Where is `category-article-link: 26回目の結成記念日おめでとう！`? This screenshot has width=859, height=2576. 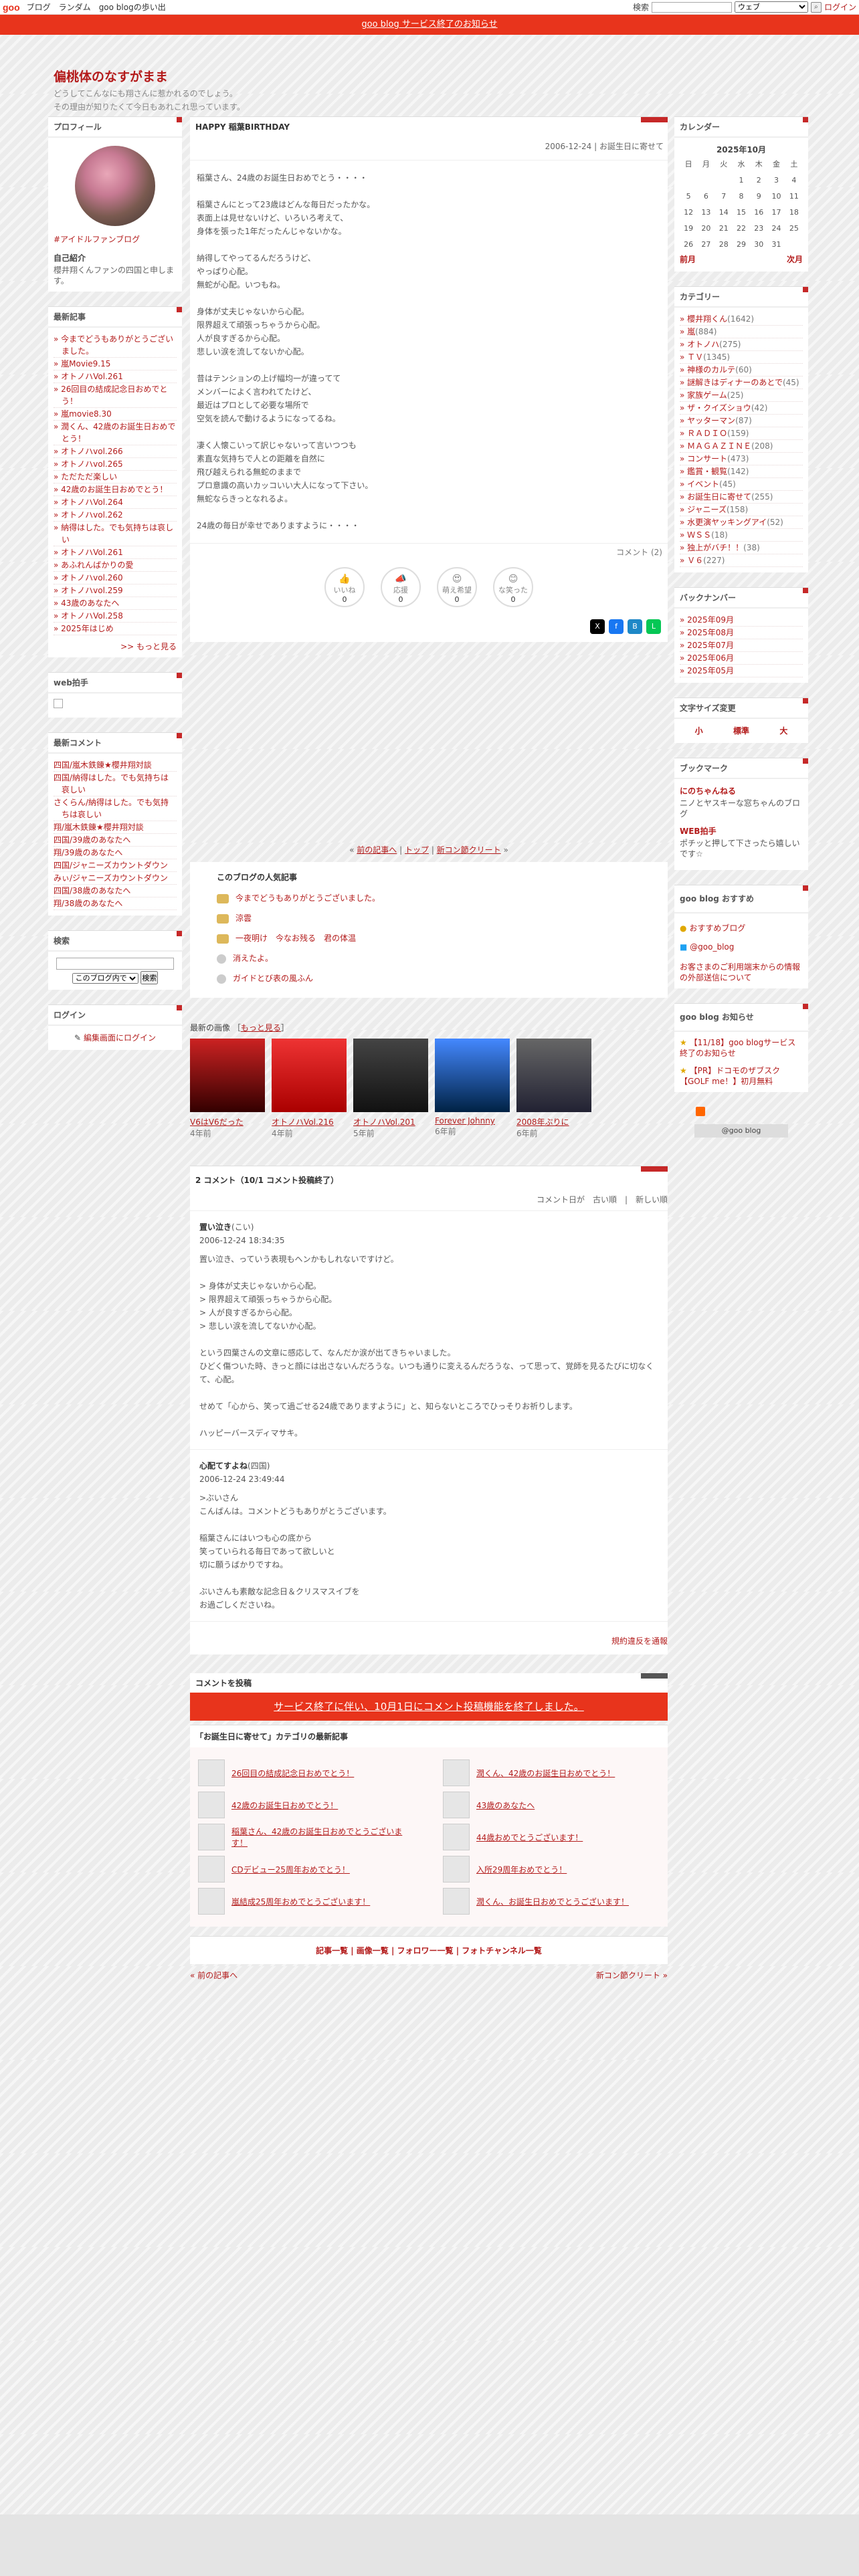
category-article-link: 26回目の結成記念日おめでとう！ is located at coordinates (292, 1773).